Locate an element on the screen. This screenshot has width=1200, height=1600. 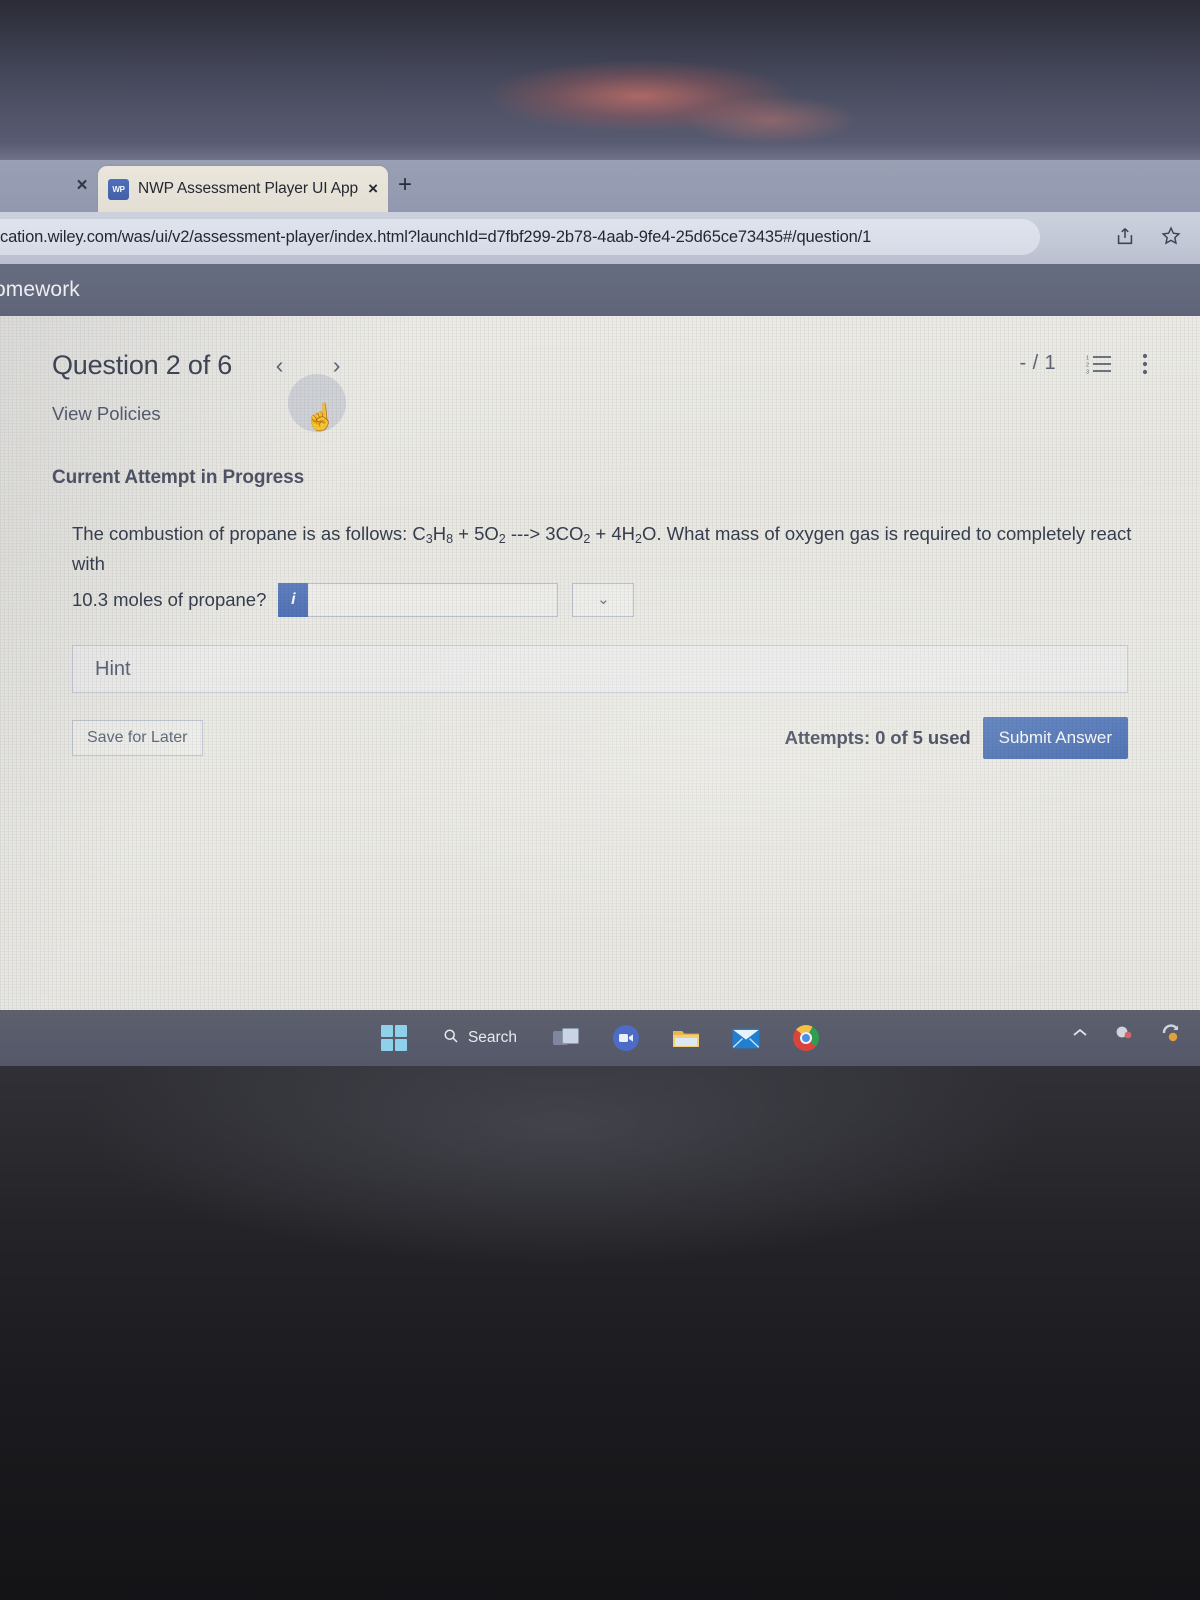
browser-tab-active: WP NWP Assessment Player UI Appli × is located at coordinates (243, 189).